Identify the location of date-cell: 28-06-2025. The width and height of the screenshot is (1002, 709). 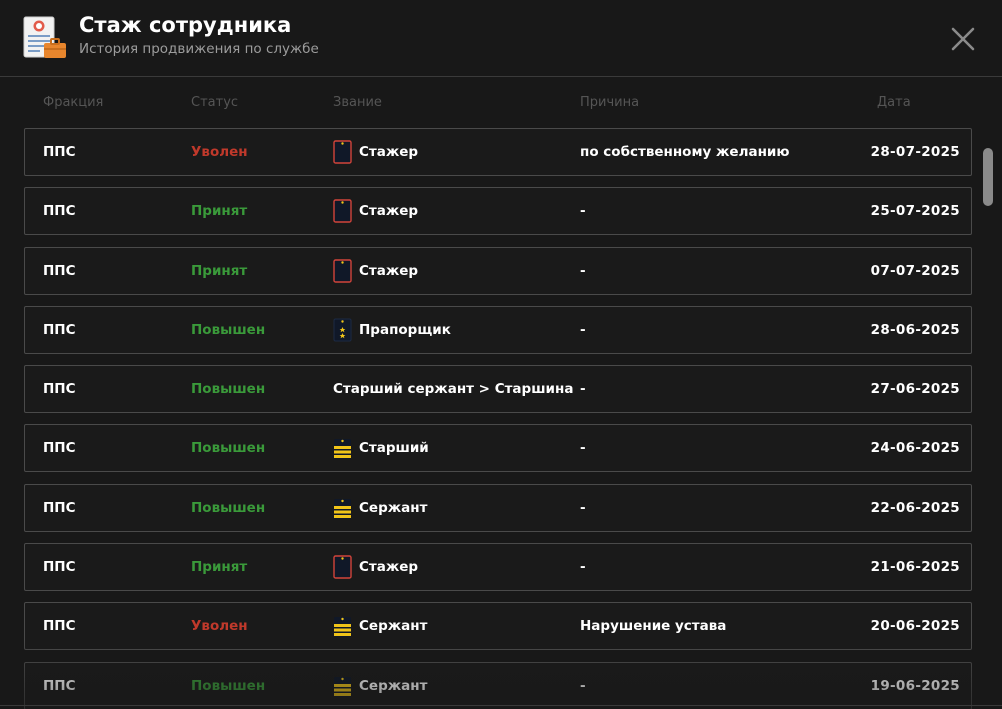
(915, 329).